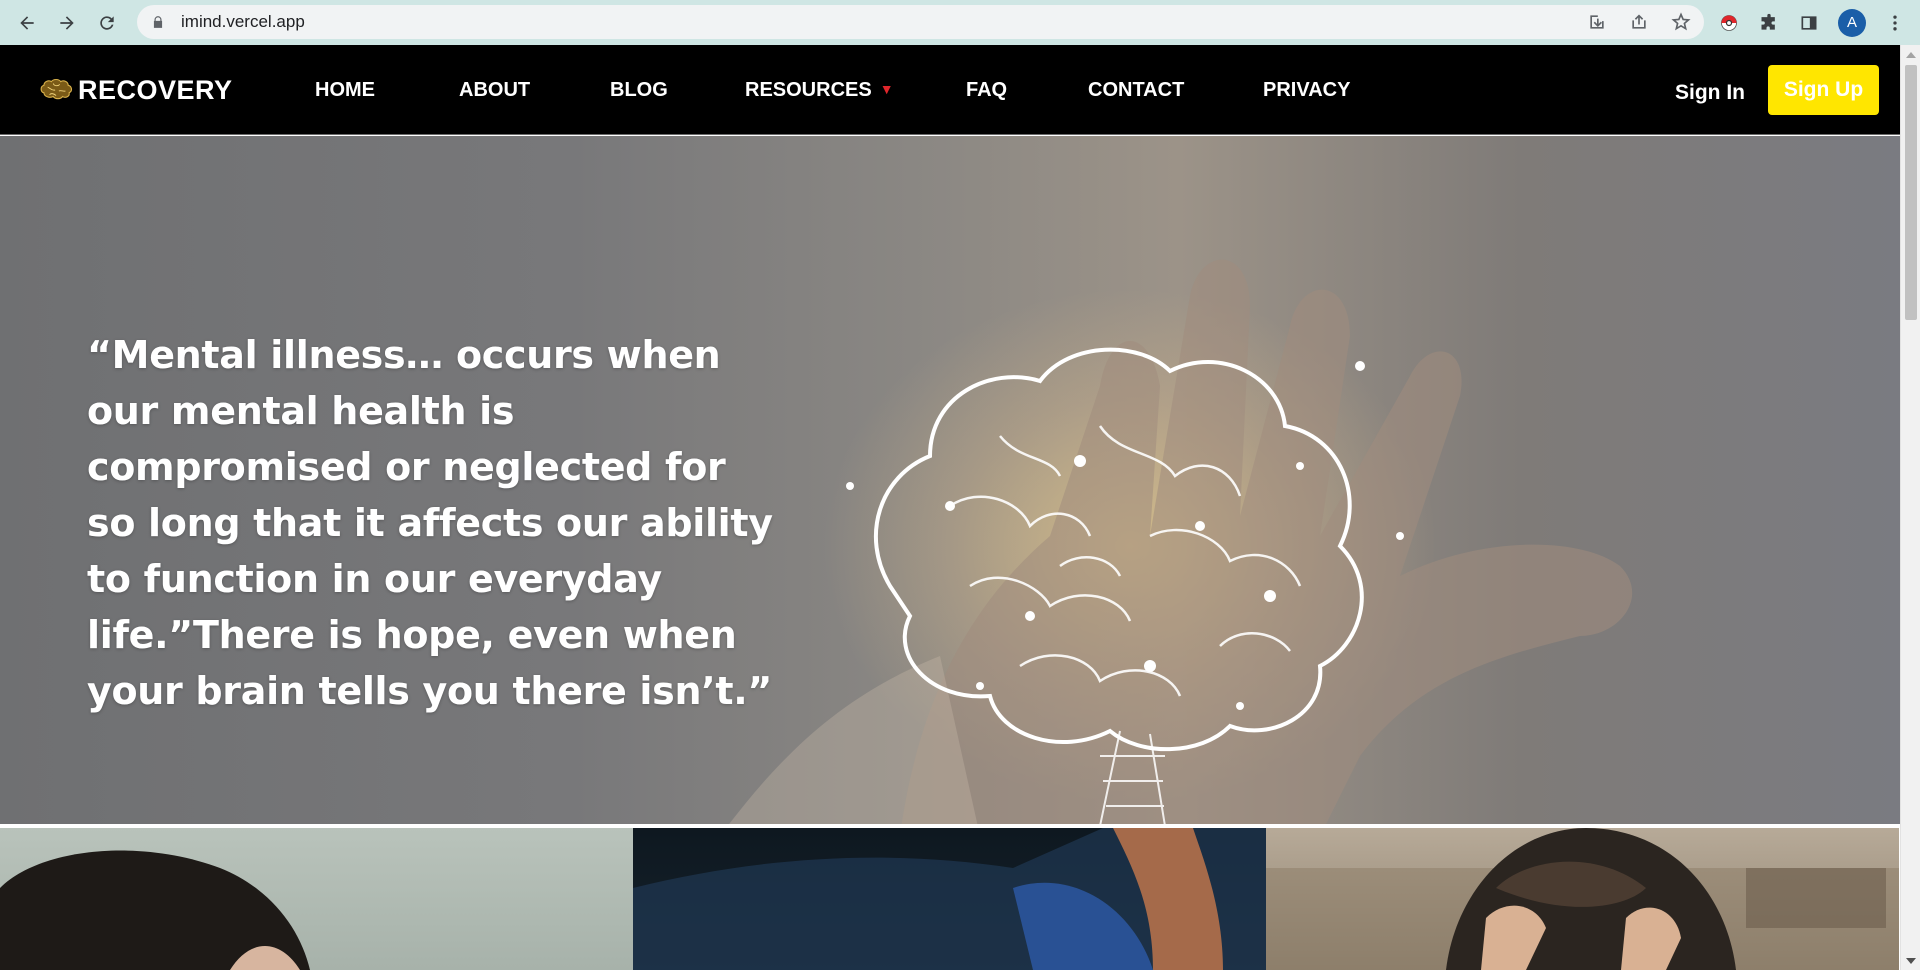 The image size is (1920, 970). I want to click on scroll-up-arrow-icon, so click(1911, 55).